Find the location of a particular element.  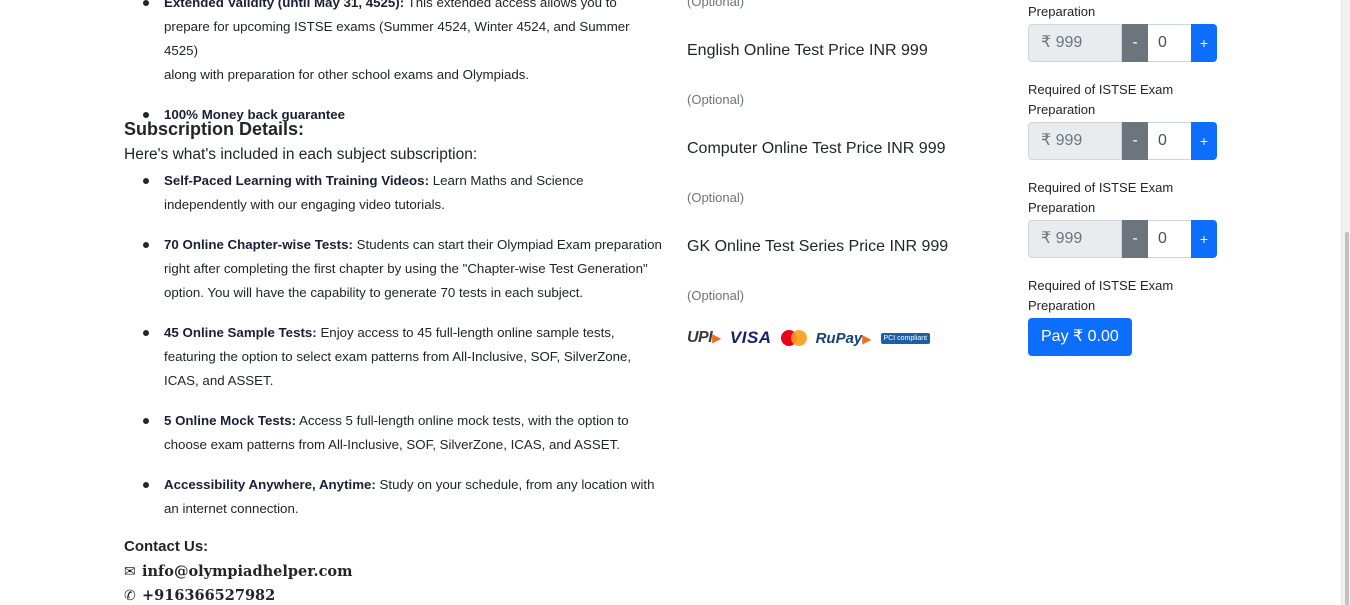

envelope-icon: ✉ is located at coordinates (130, 572).